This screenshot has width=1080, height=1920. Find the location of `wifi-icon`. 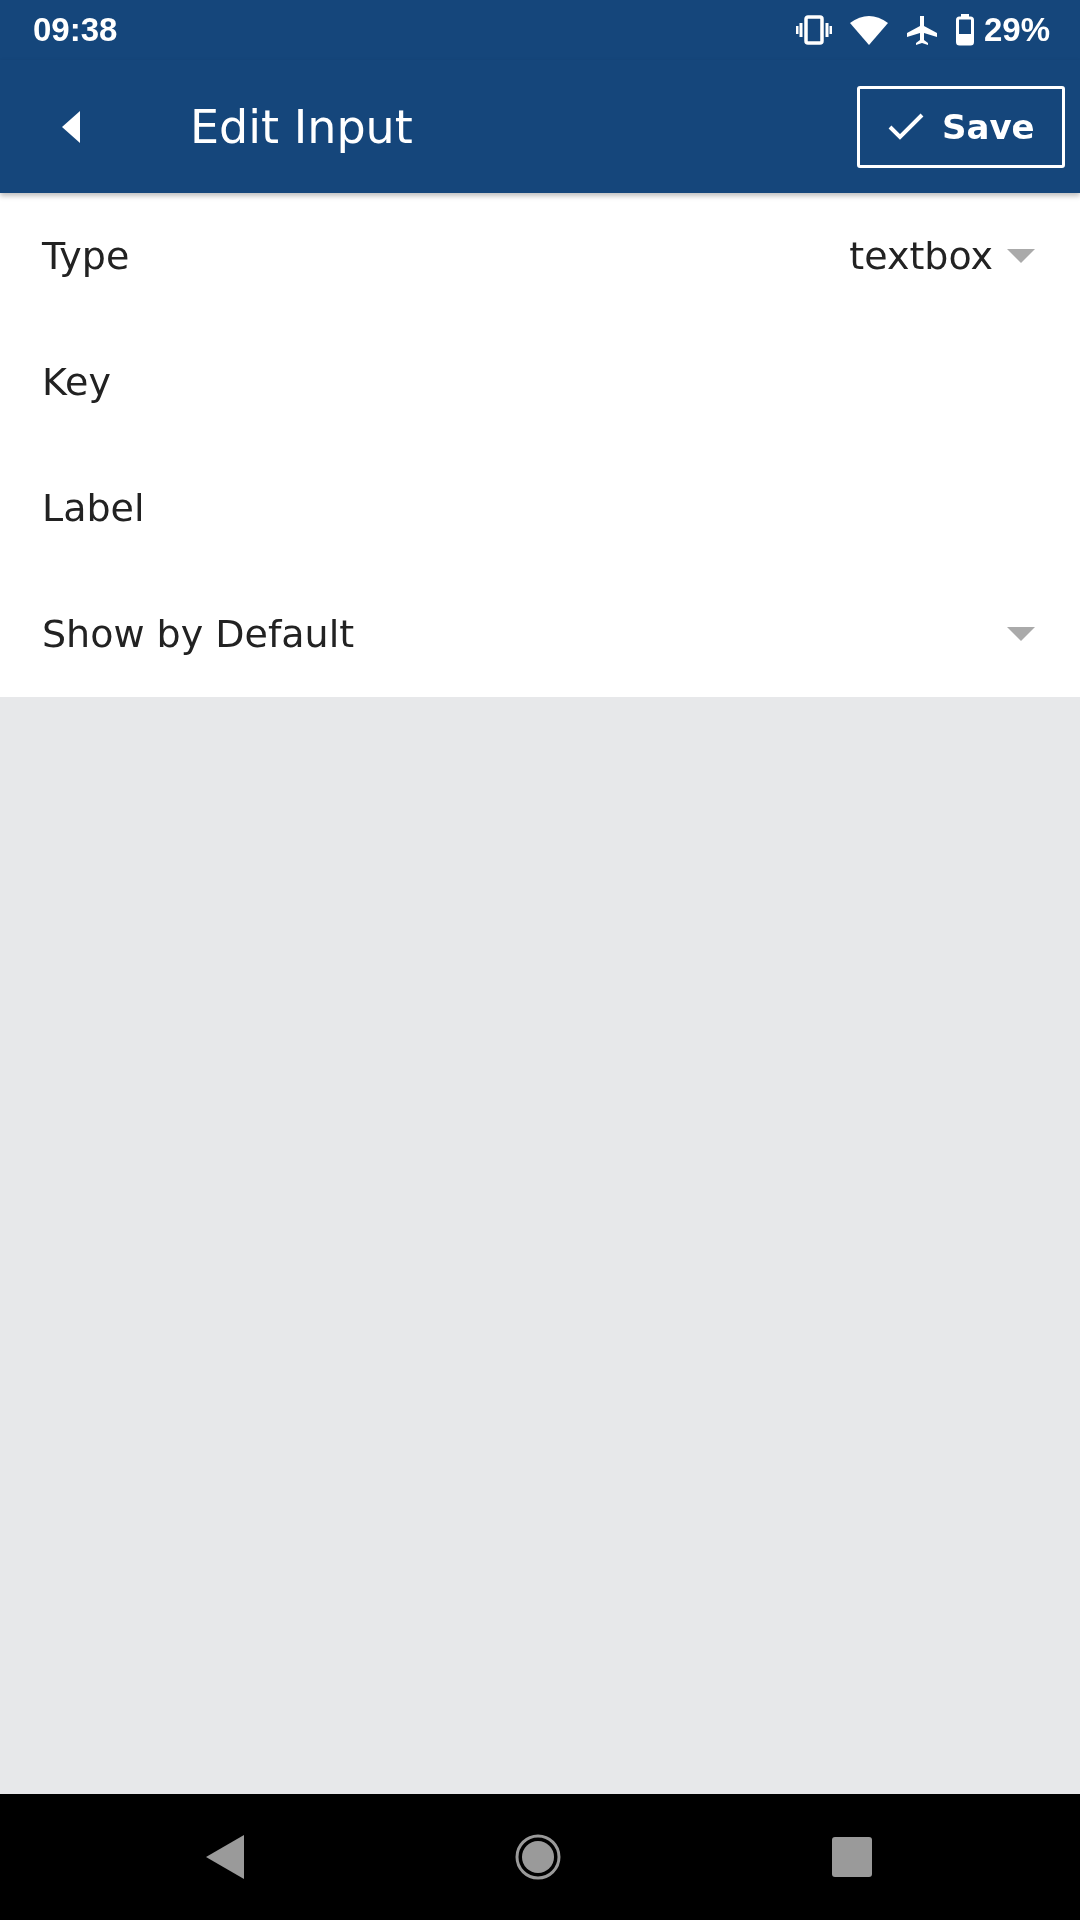

wifi-icon is located at coordinates (868, 30).